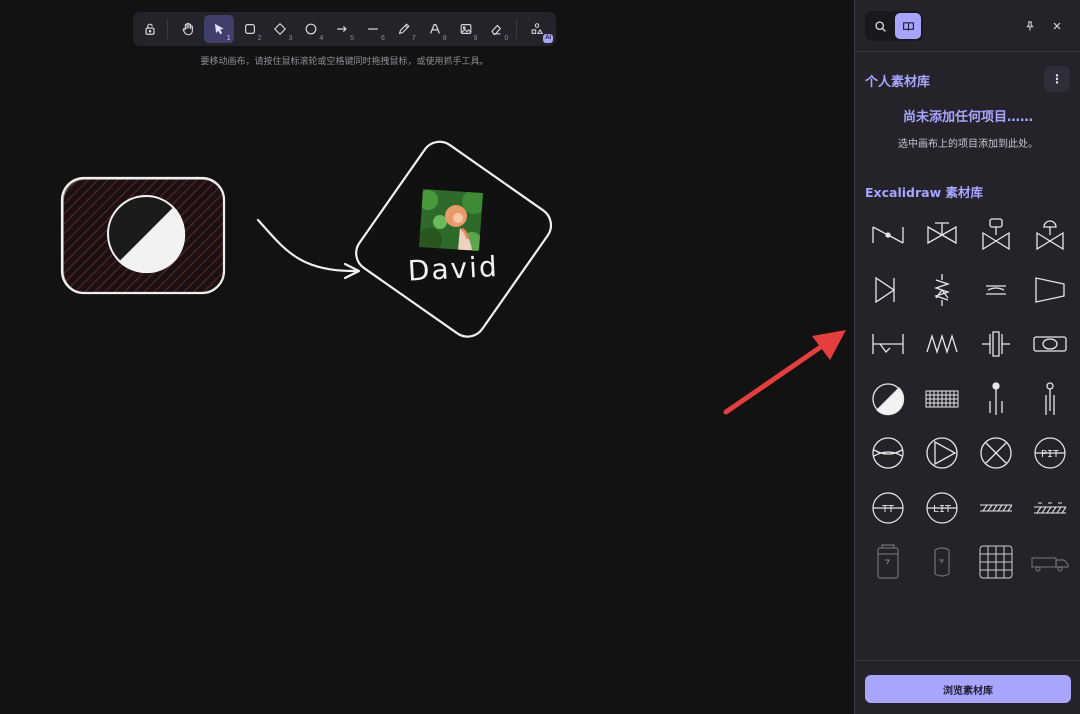 The width and height of the screenshot is (1080, 714). Describe the element at coordinates (924, 192) in the screenshot. I see `excalidraw-library-title: Excalidraw 素材库` at that location.